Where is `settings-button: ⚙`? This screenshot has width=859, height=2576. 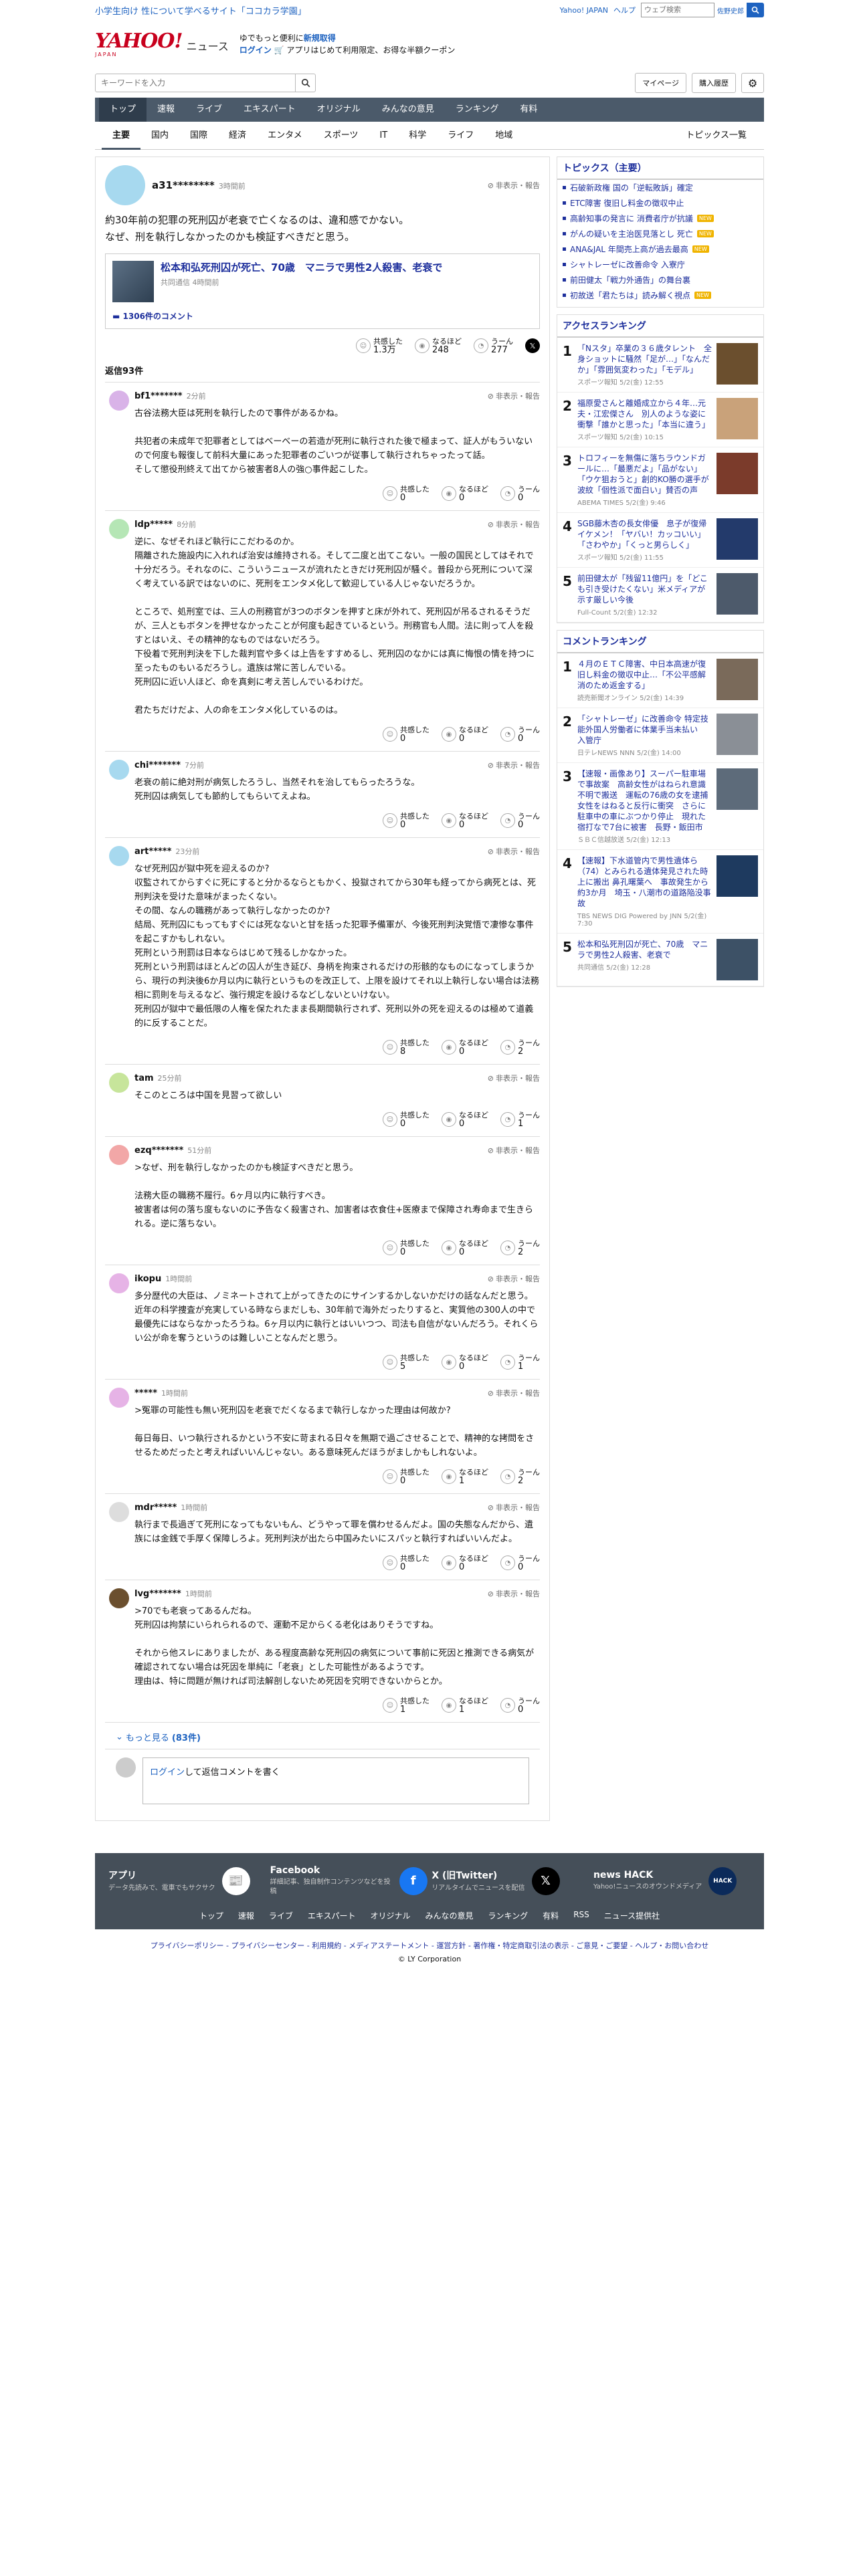 settings-button: ⚙ is located at coordinates (752, 83).